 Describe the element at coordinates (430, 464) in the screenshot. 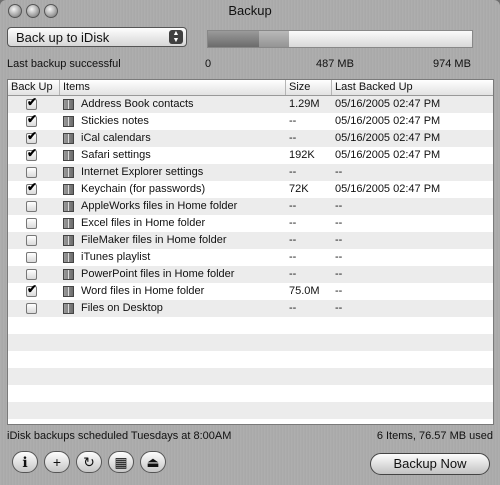

I see `backup-now-button: Backup Now` at that location.